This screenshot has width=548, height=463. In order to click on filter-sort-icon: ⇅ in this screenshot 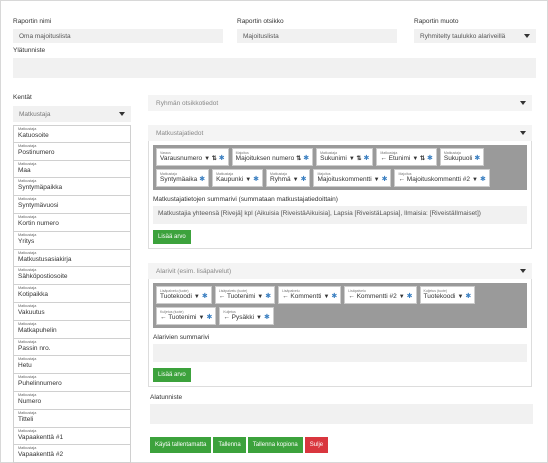, I will do `click(298, 159)`.